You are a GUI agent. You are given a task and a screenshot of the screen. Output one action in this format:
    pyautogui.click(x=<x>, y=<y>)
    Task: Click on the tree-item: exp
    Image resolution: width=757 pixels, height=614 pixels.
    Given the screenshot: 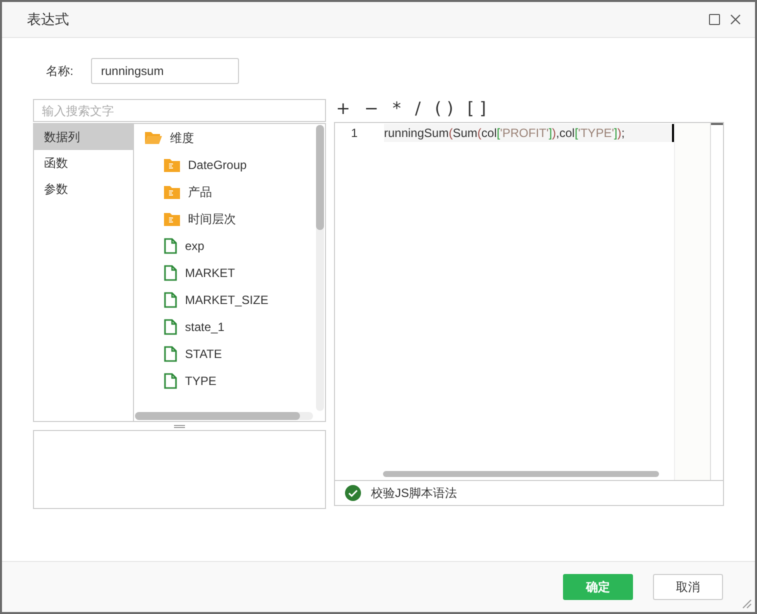 What is the action you would take?
    pyautogui.click(x=224, y=245)
    